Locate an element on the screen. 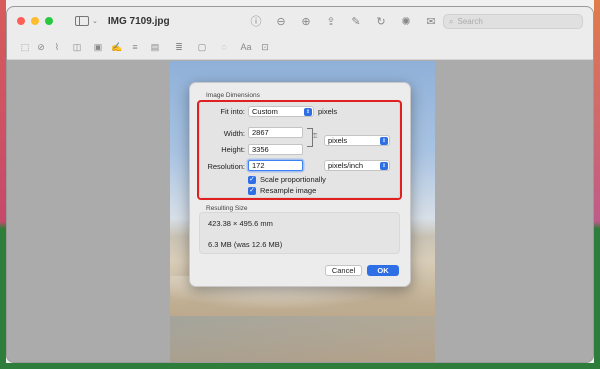 The height and width of the screenshot is (369, 600). window-title: IMG 7109.jpg is located at coordinates (138, 21).